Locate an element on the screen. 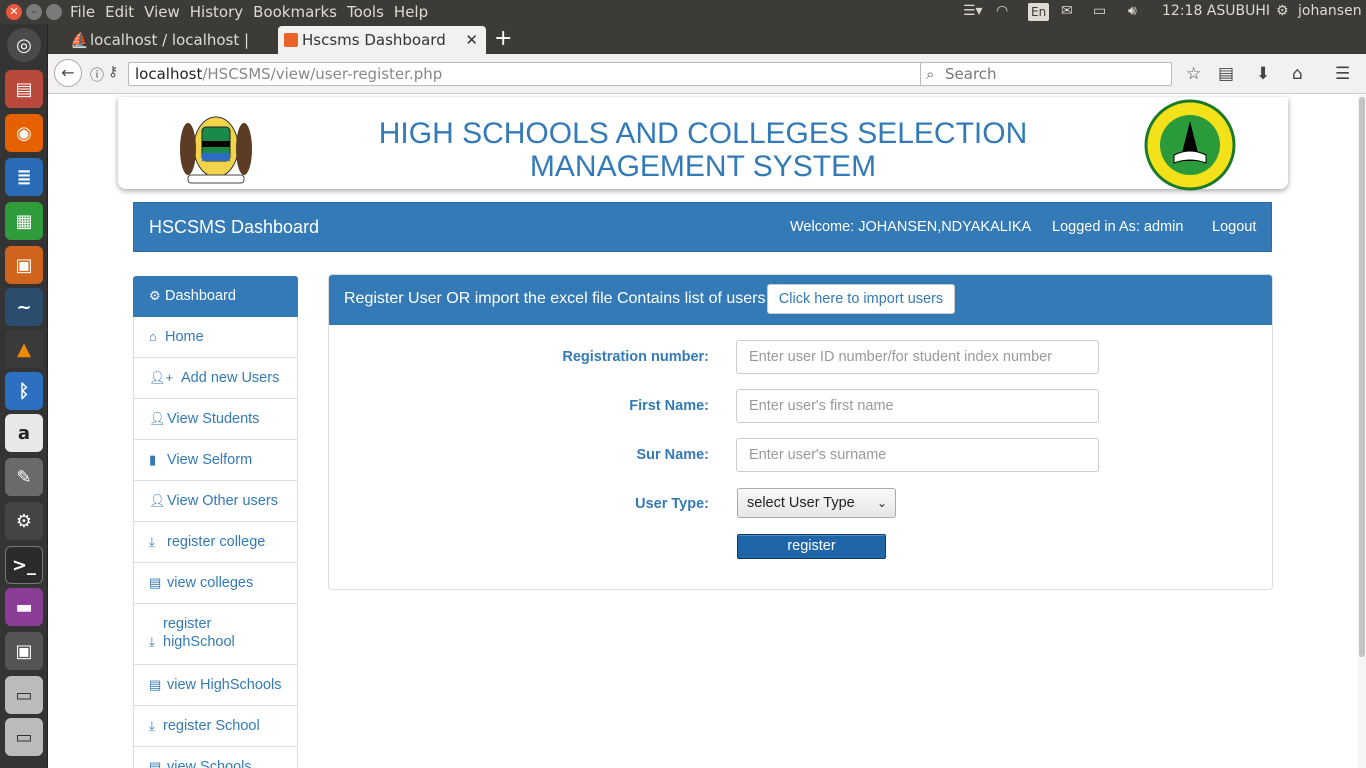  user-type-select: select User Type ⌄ is located at coordinates (816, 503).